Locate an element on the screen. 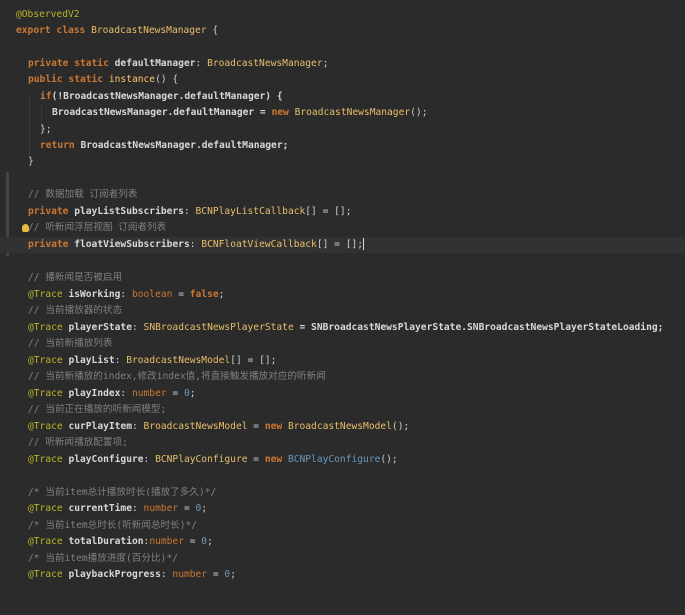 The image size is (685, 615). code-line: export class BroadcastNewsManager { is located at coordinates (342, 31).